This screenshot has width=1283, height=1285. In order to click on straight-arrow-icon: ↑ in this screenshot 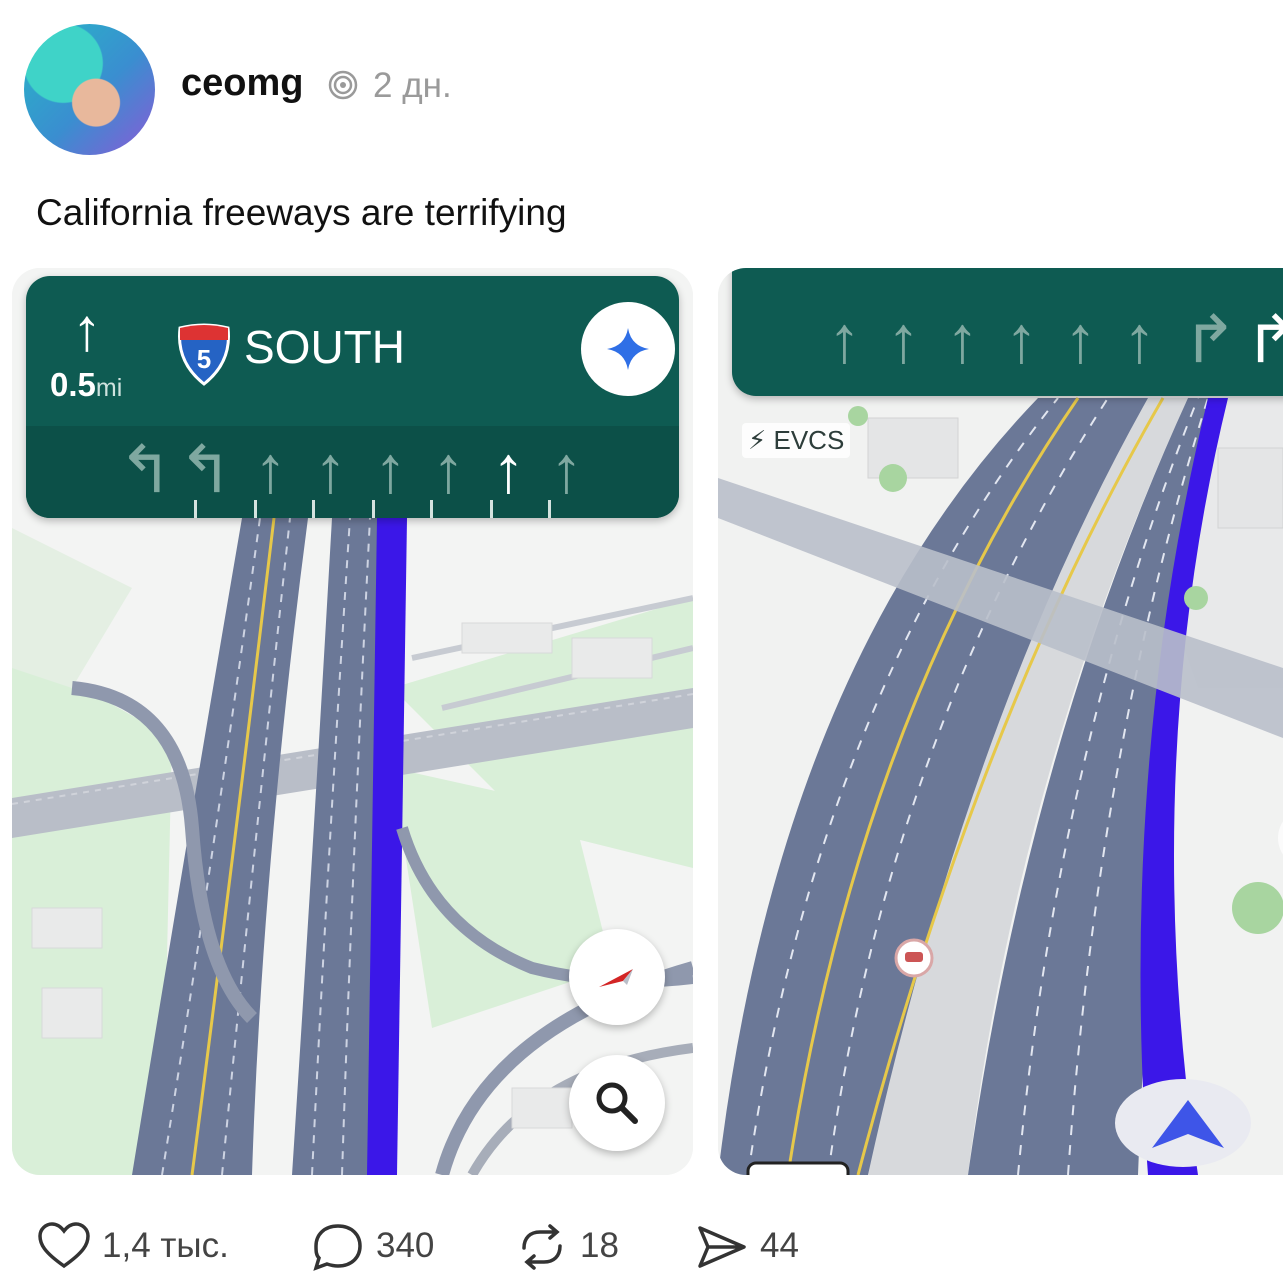, I will do `click(87, 329)`.